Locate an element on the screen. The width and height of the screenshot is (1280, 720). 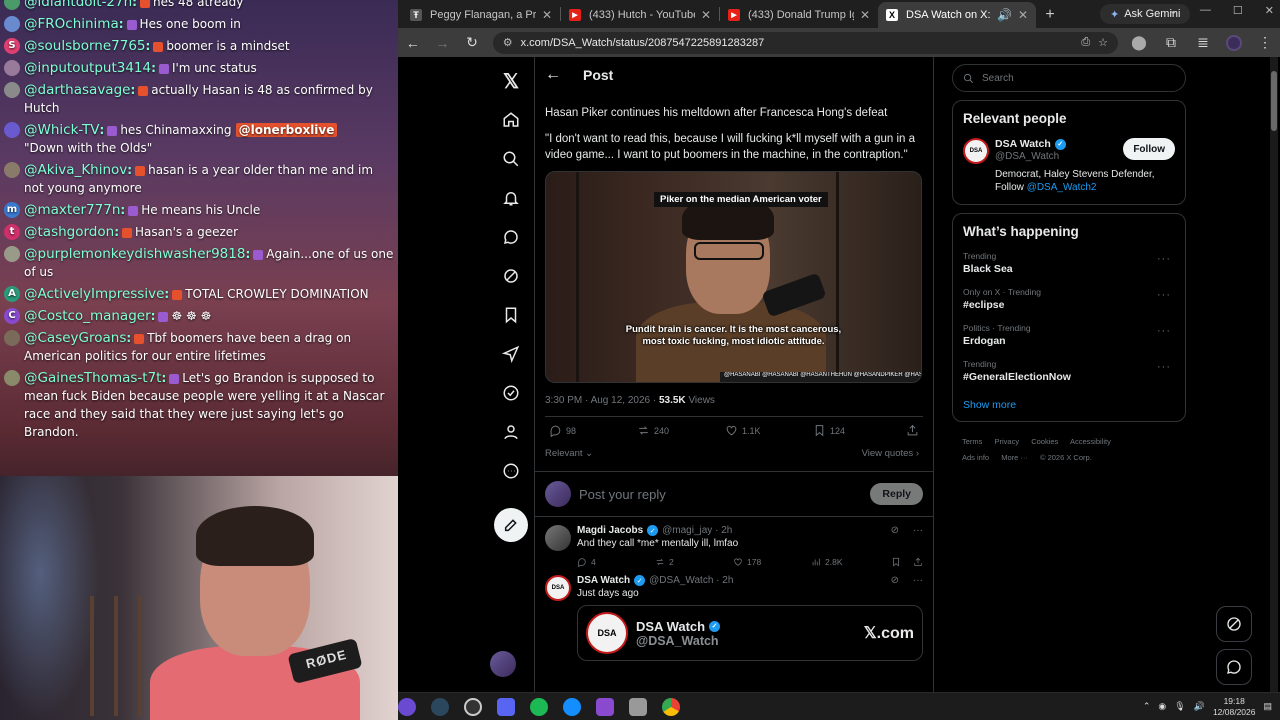
post-time: 3:30 PM · Aug 12, 2026 · is located at coordinates (600, 400).